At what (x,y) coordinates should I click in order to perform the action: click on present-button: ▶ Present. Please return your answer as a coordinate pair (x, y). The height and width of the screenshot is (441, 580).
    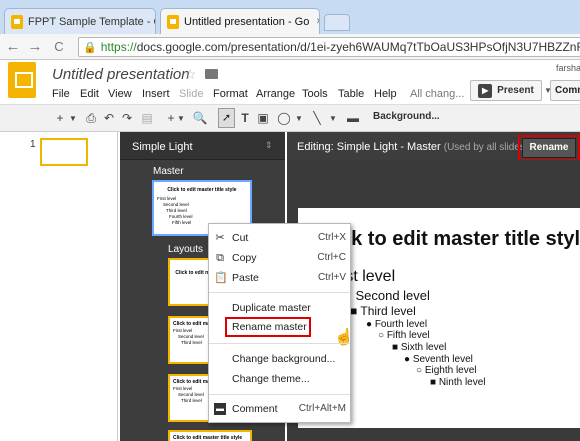
    Looking at the image, I should click on (506, 90).